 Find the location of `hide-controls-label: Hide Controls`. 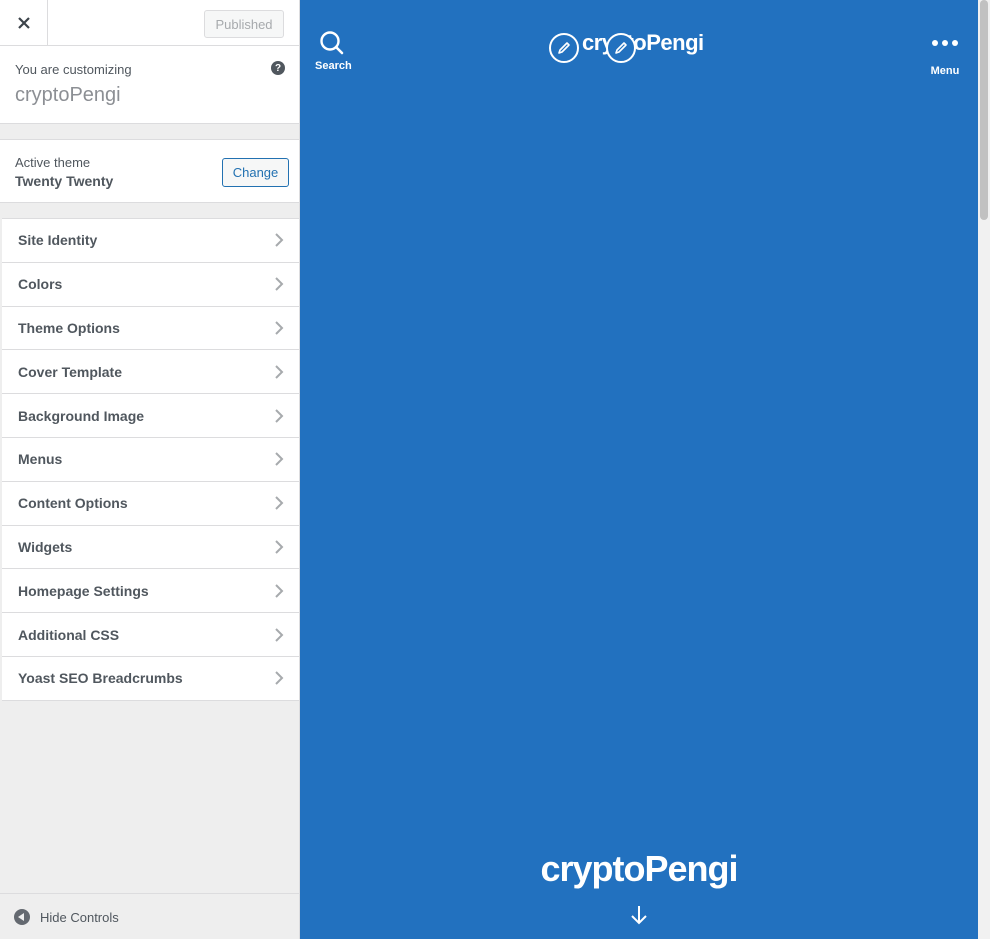

hide-controls-label: Hide Controls is located at coordinates (79, 917).